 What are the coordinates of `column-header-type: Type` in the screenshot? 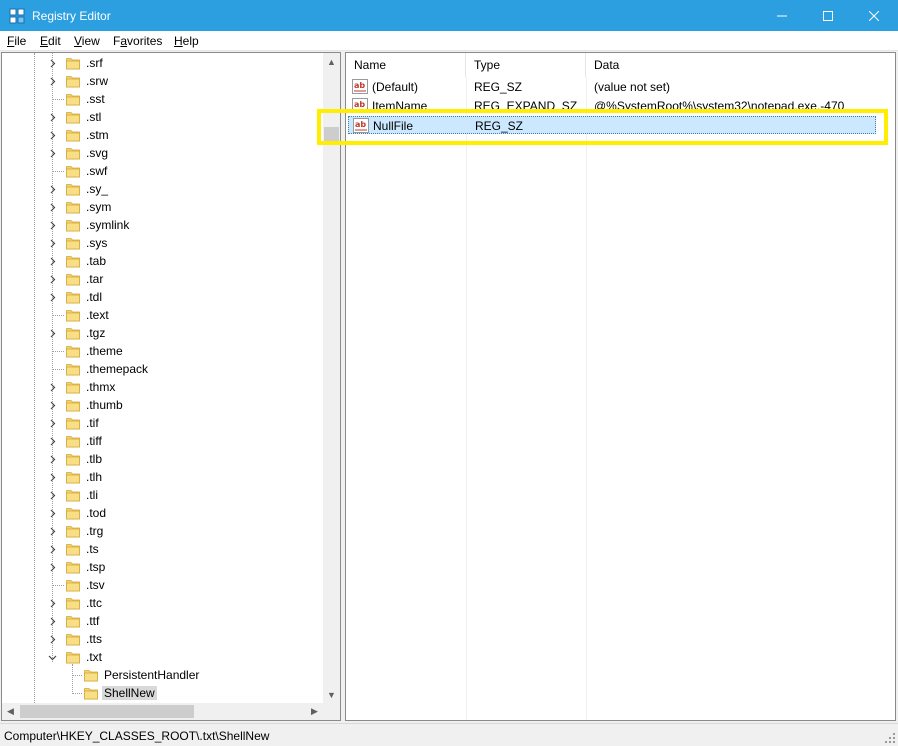 It's located at (526, 65).